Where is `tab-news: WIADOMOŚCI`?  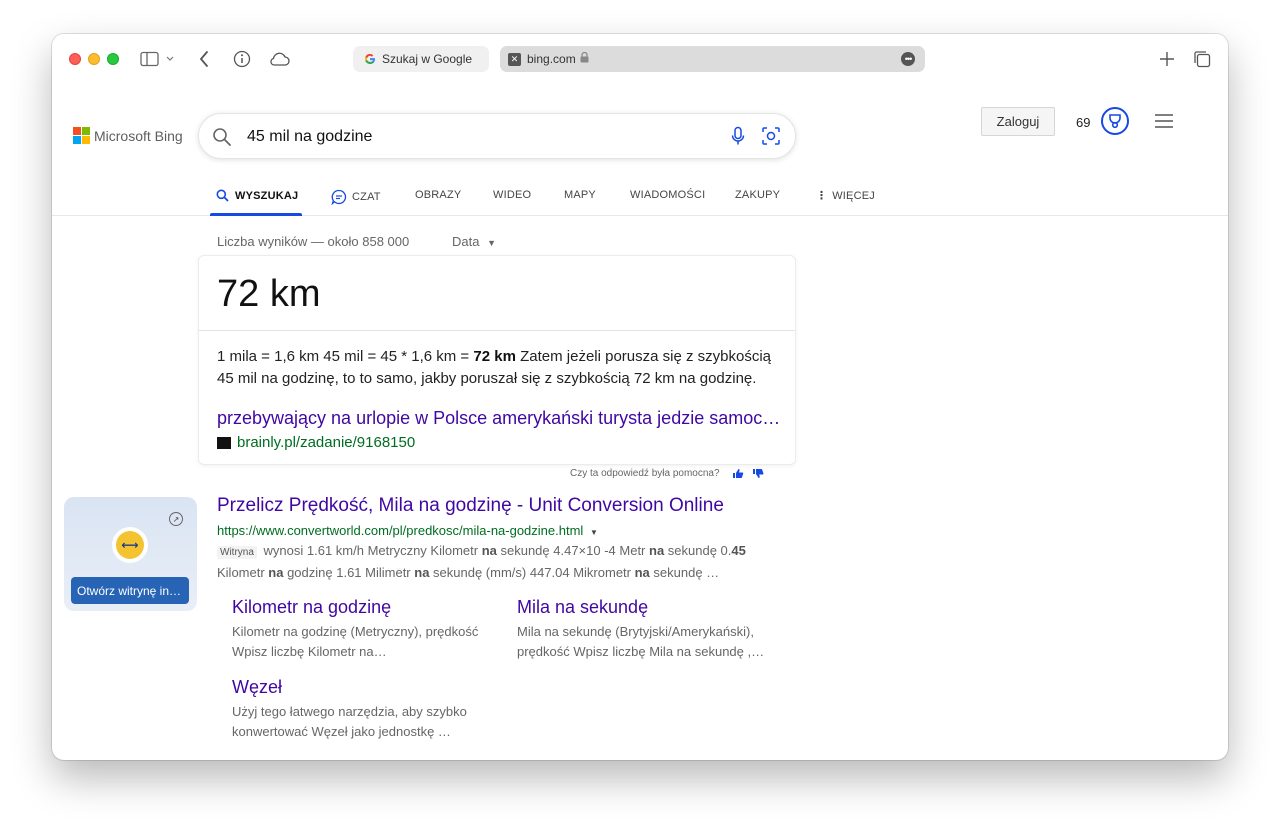 tab-news: WIADOMOŚCI is located at coordinates (667, 195).